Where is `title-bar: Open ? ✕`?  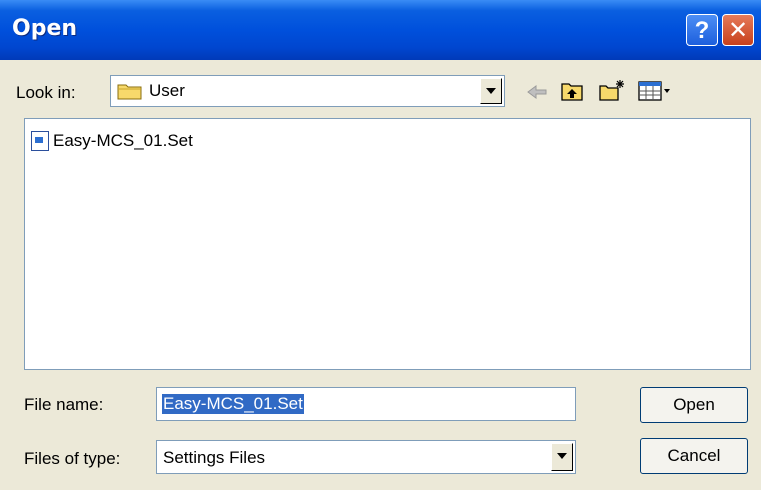 title-bar: Open ? ✕ is located at coordinates (380, 30).